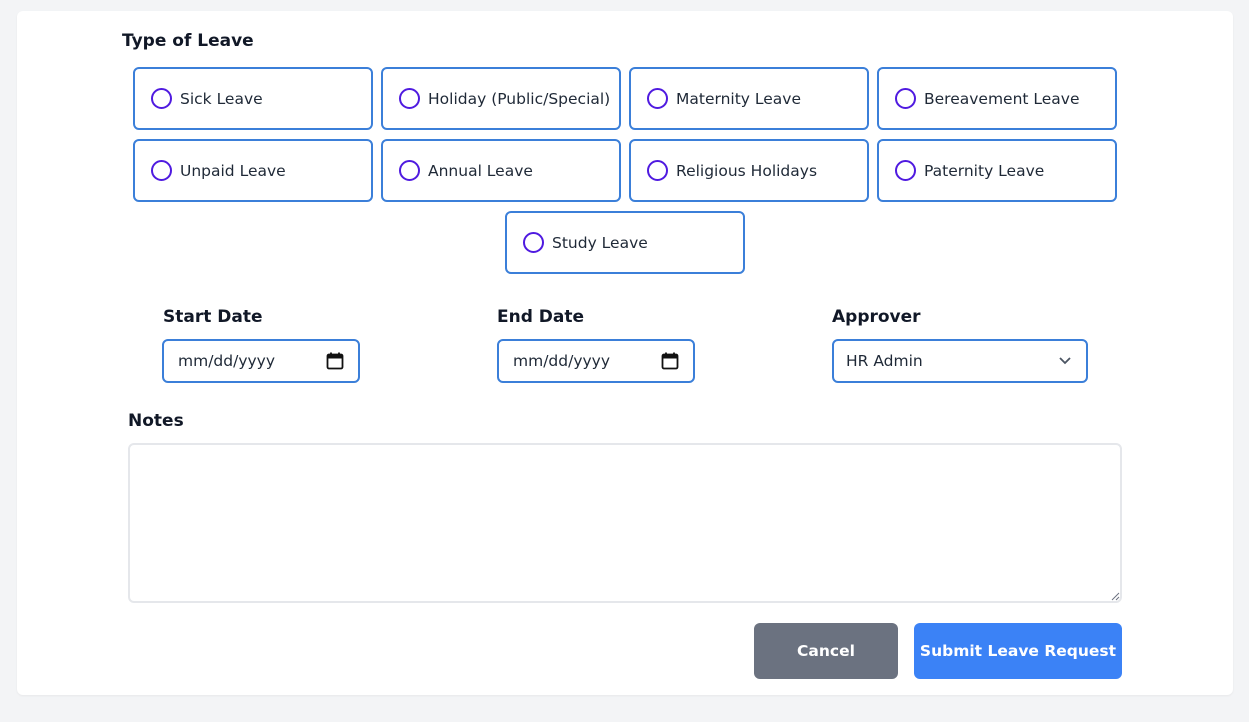 This screenshot has height=722, width=1249. Describe the element at coordinates (905, 98) in the screenshot. I see `radio-bereavement-leave` at that location.